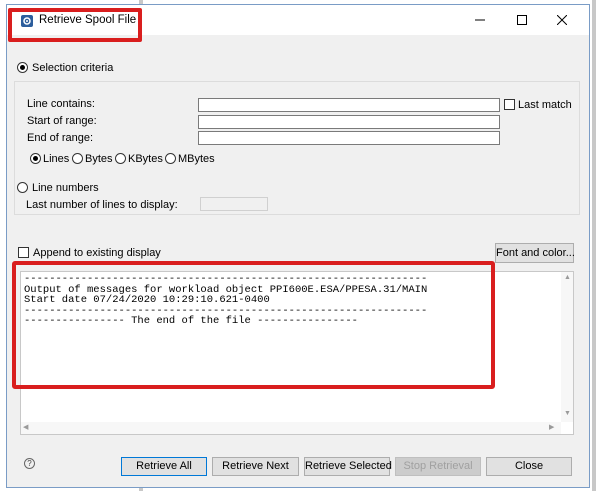  Describe the element at coordinates (234, 204) in the screenshot. I see `last-lines-input` at that location.